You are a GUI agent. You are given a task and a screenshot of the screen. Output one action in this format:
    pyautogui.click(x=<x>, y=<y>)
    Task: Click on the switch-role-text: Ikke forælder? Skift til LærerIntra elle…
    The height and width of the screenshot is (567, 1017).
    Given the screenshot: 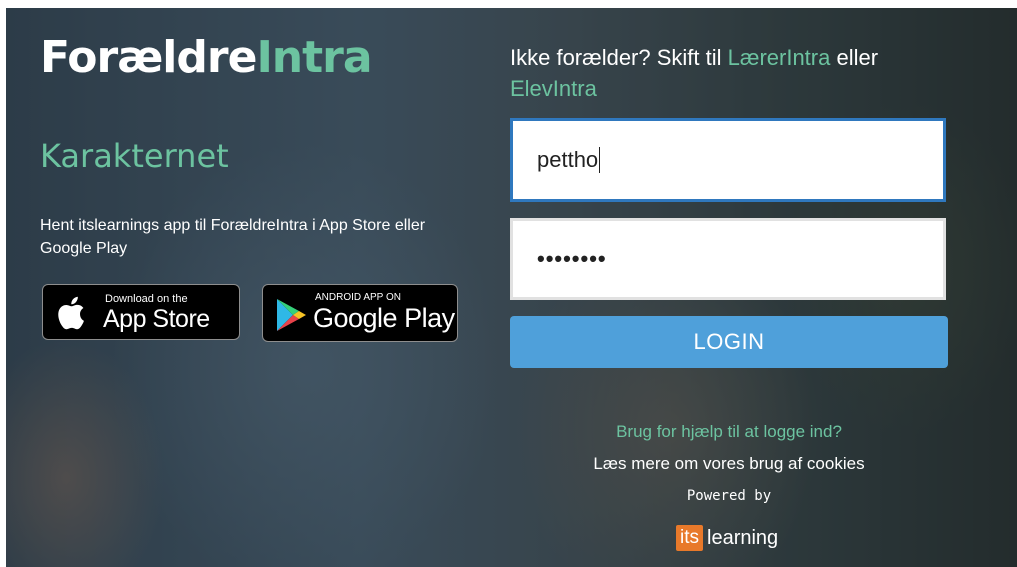 What is the action you would take?
    pyautogui.click(x=730, y=73)
    